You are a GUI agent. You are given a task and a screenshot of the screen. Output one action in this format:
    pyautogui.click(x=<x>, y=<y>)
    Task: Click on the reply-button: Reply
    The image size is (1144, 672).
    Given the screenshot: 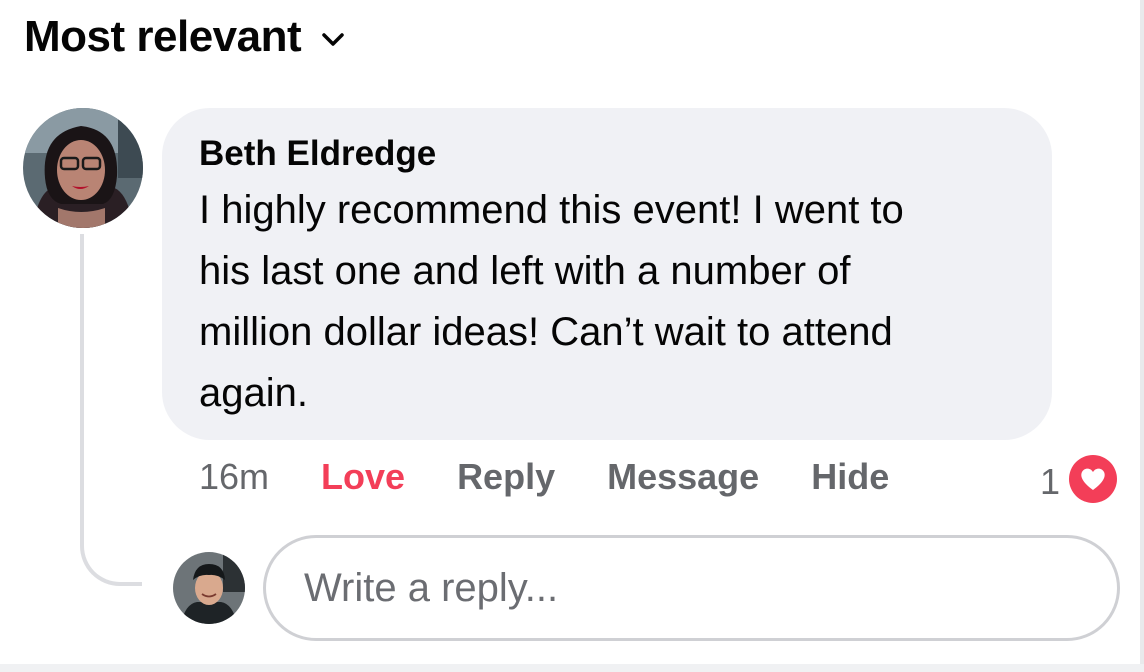 What is the action you would take?
    pyautogui.click(x=506, y=477)
    